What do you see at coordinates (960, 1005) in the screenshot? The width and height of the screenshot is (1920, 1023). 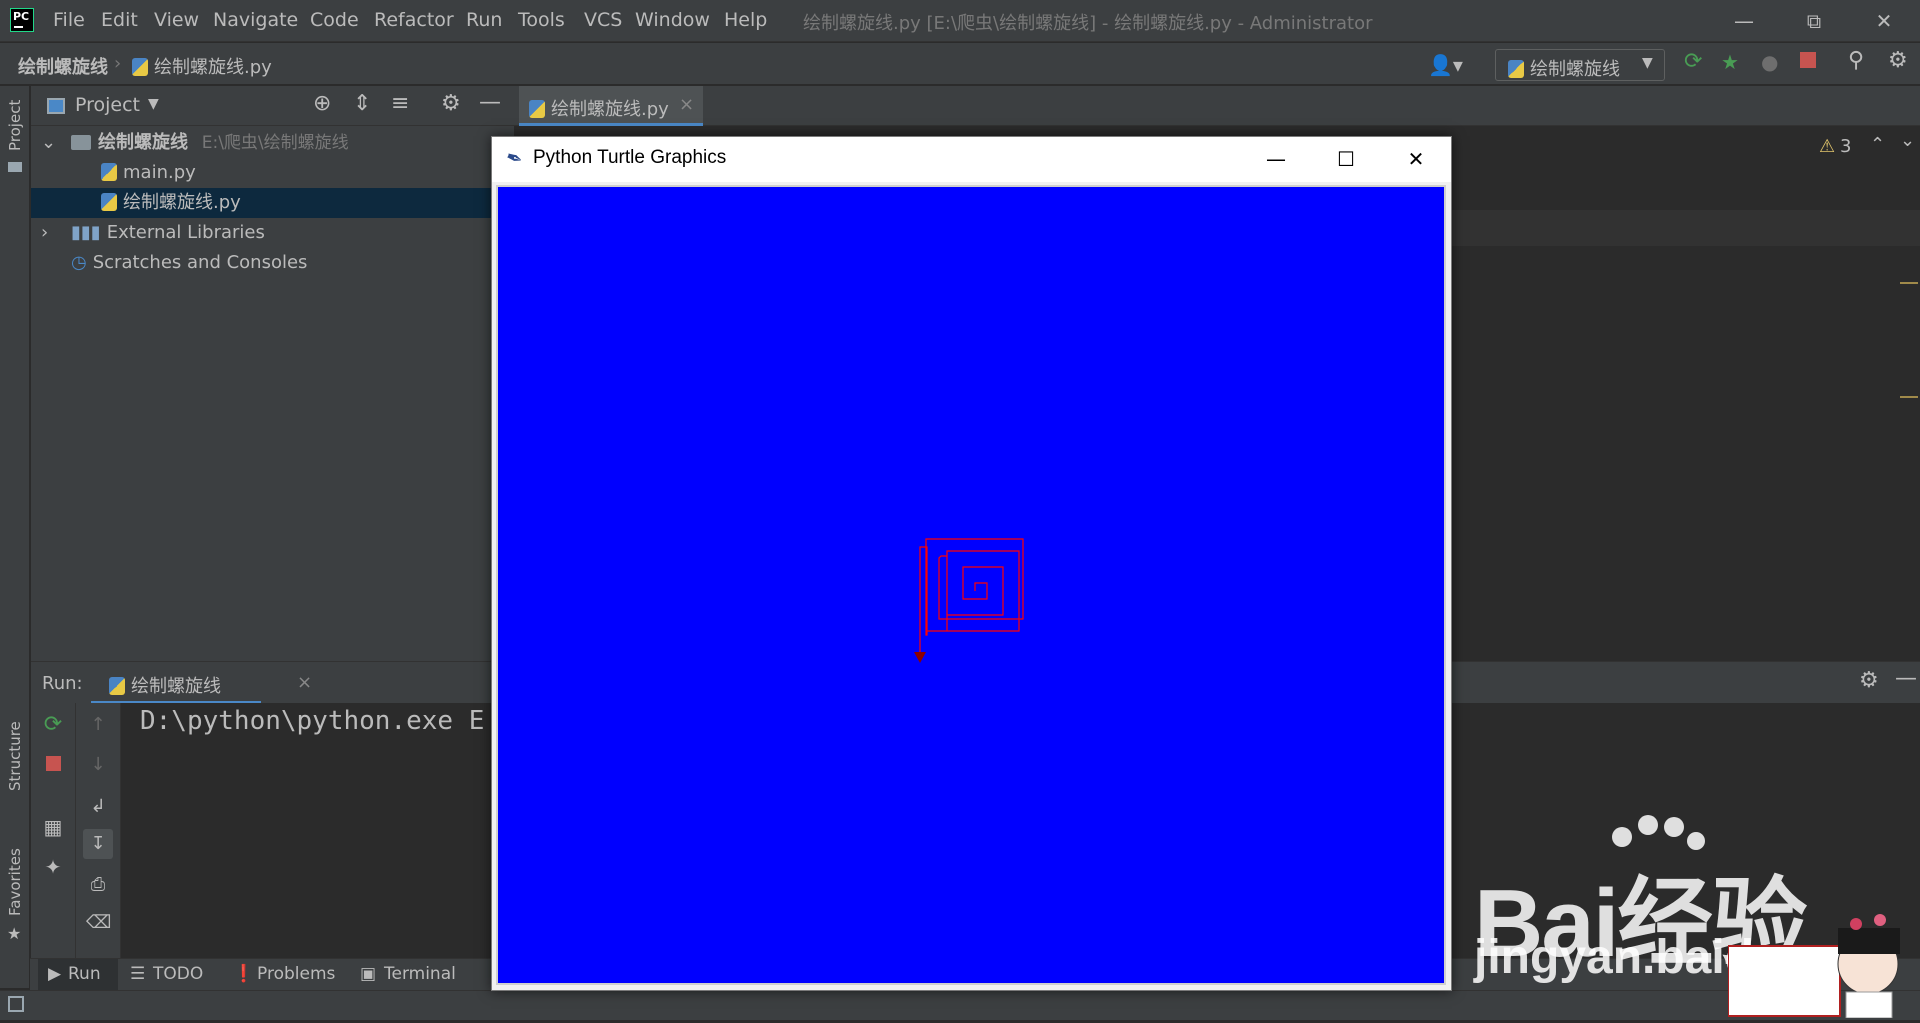 I see `status-bar` at bounding box center [960, 1005].